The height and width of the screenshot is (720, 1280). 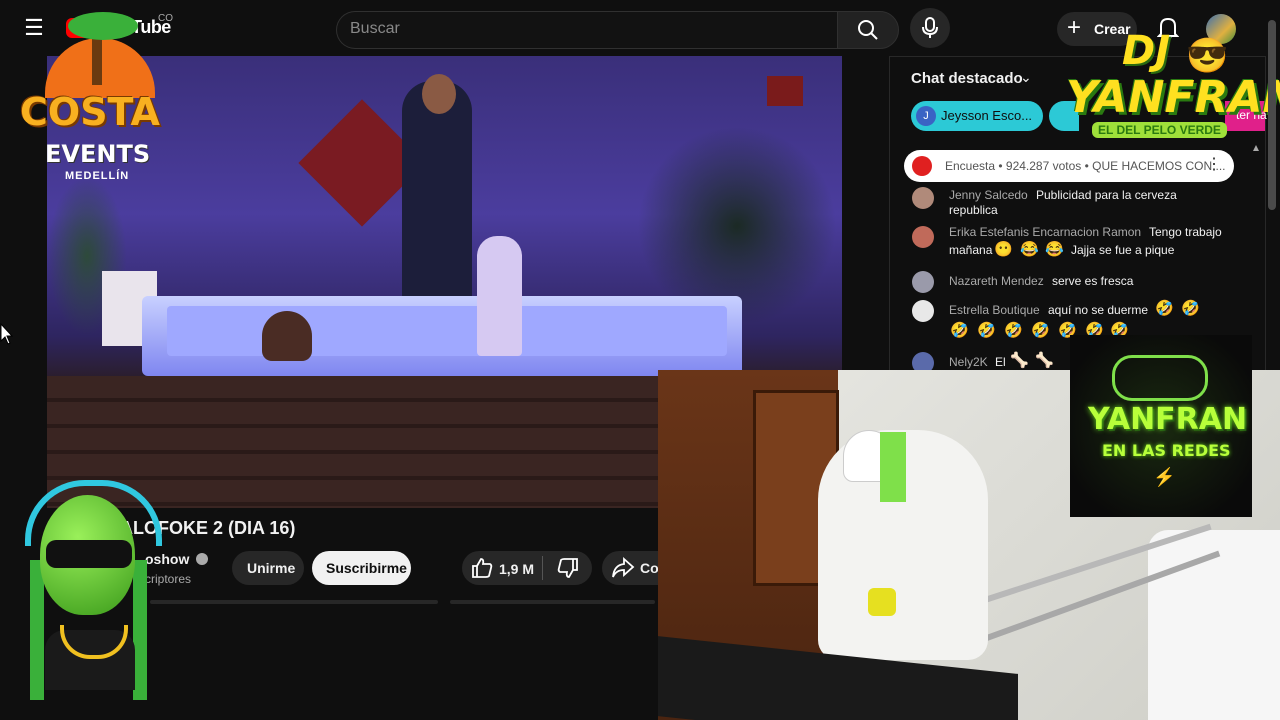 I want to click on dj-logo-line2: YANFRAN, so click(x=1173, y=97).